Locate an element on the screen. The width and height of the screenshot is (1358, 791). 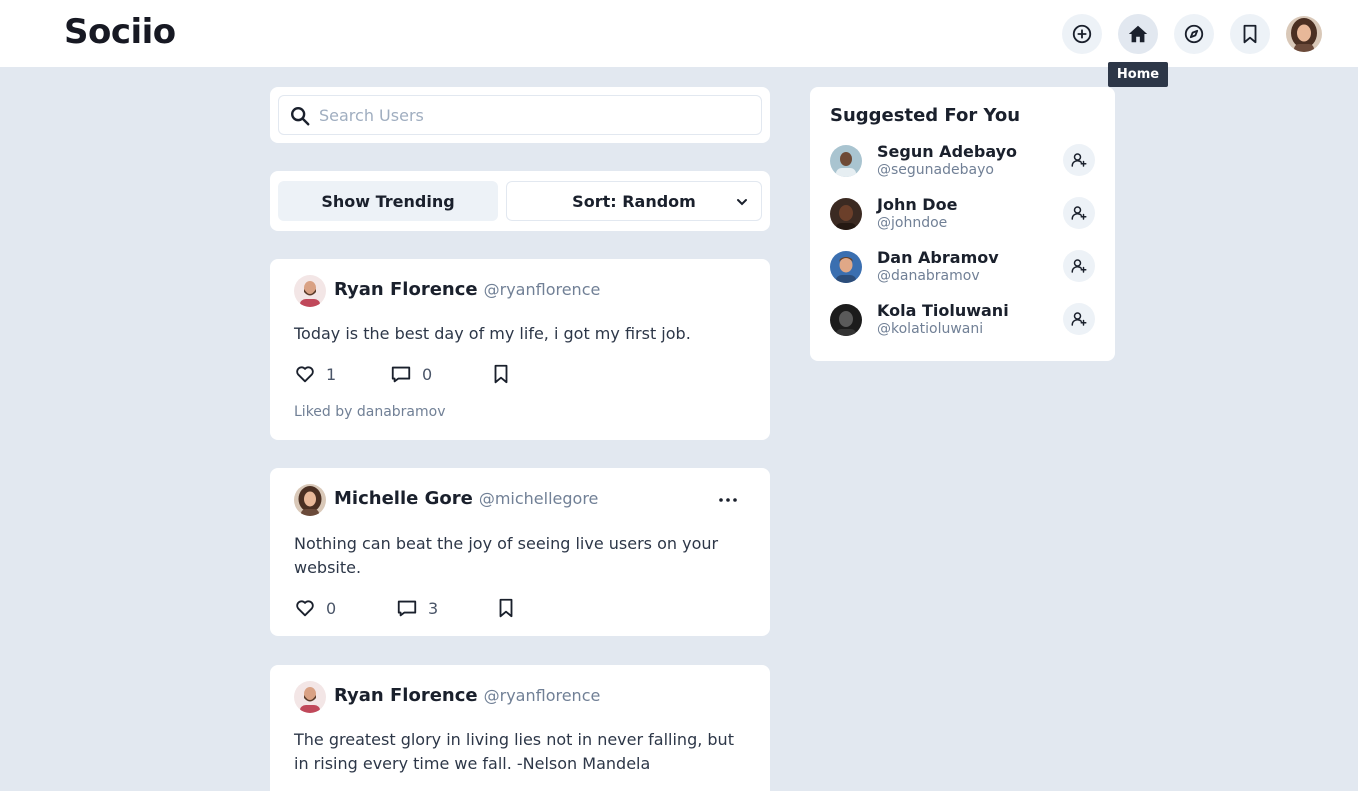
search-card is located at coordinates (520, 115).